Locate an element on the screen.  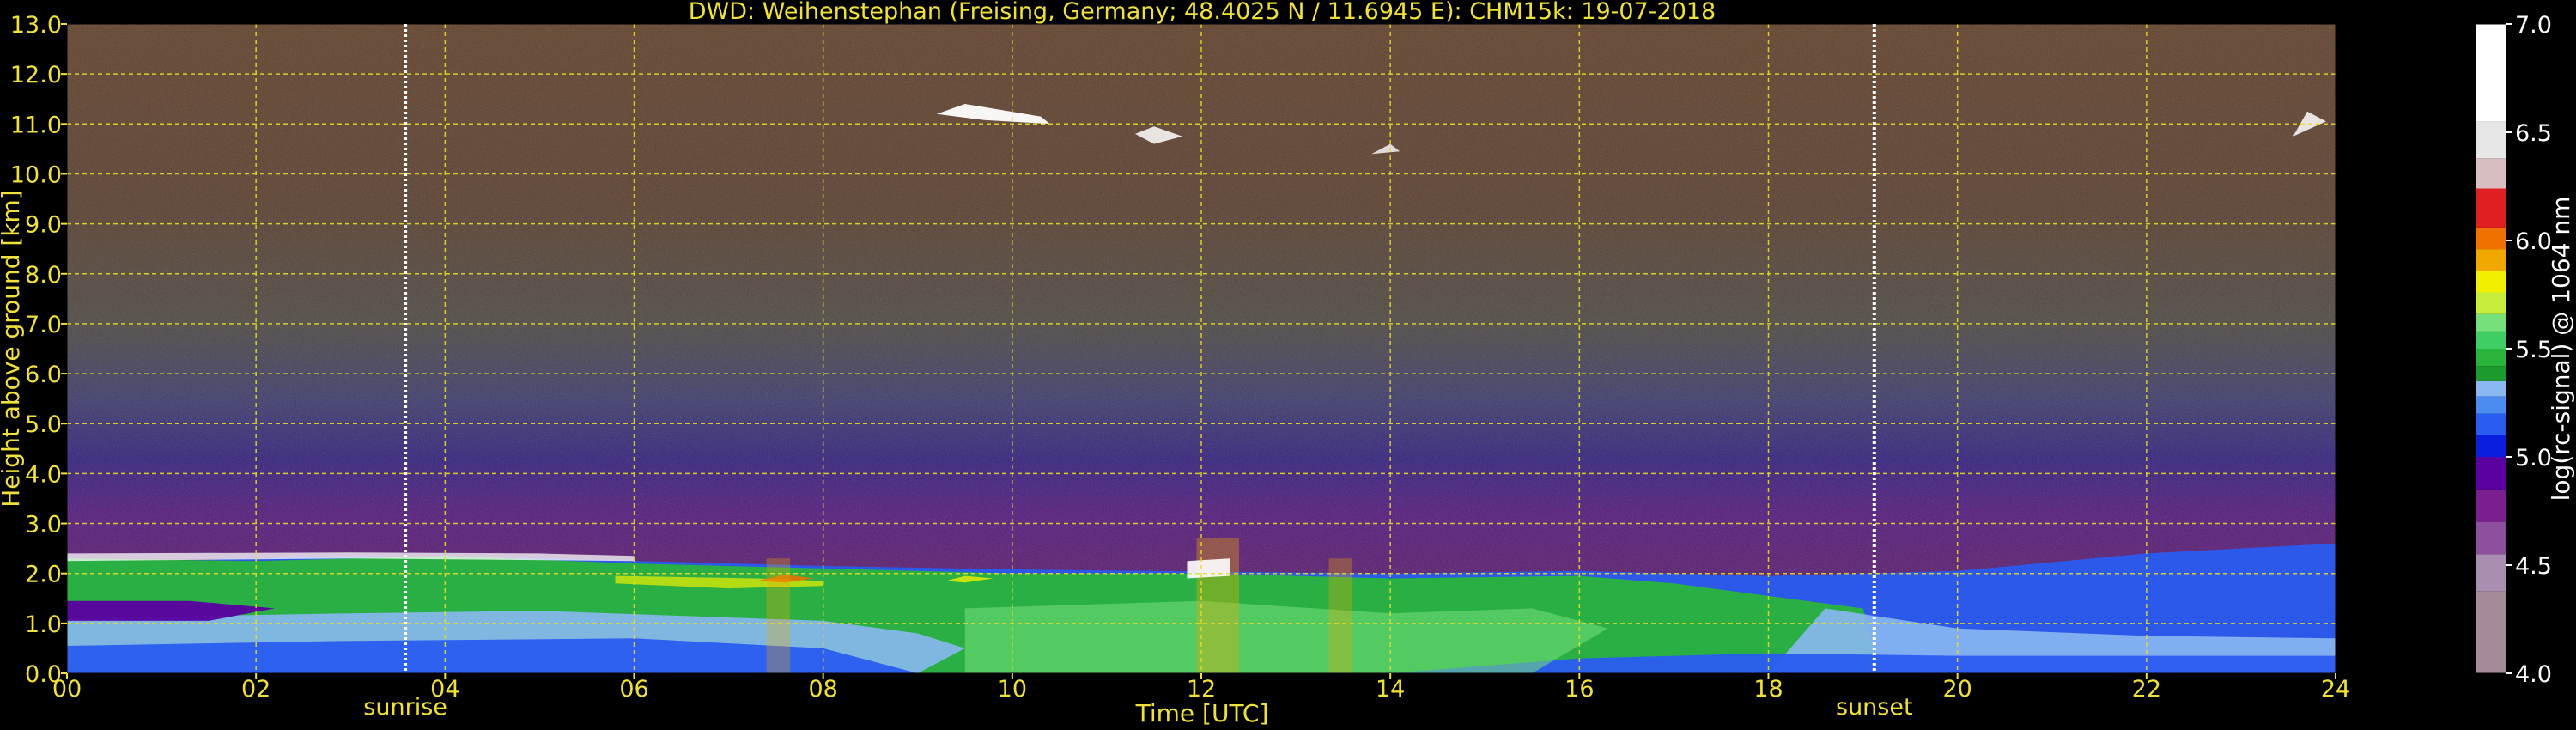
x-tick-label: 14 is located at coordinates (1390, 689).